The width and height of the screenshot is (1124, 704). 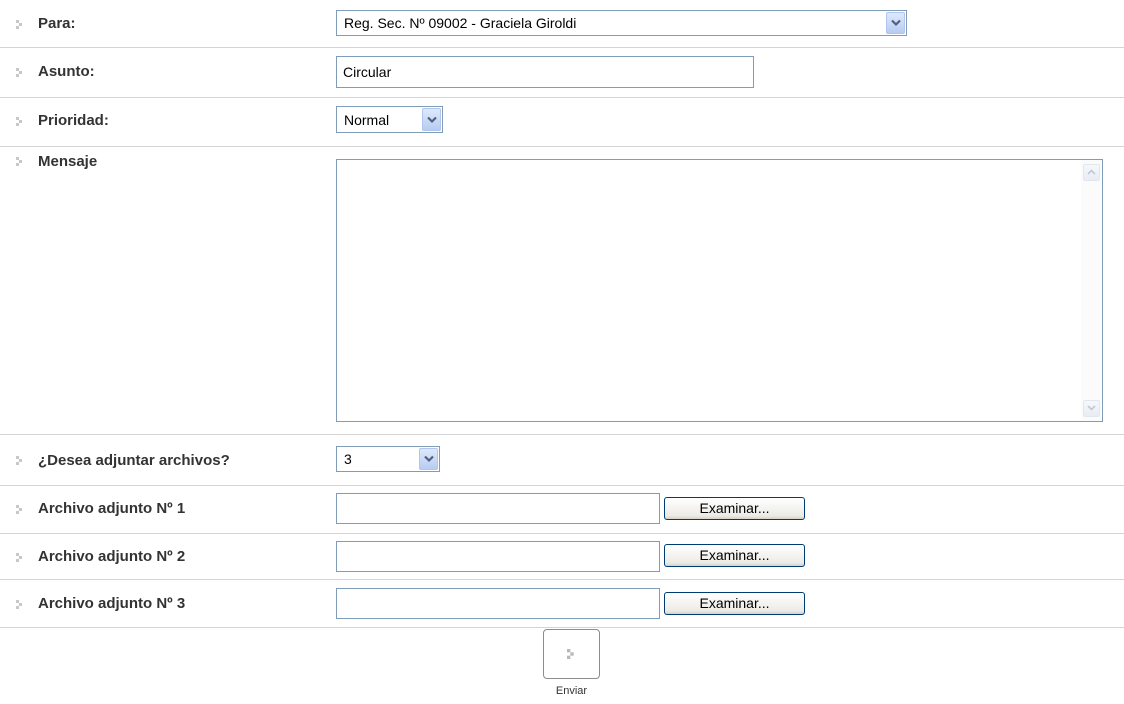 I want to click on adjuntar-select: 3, so click(x=388, y=459).